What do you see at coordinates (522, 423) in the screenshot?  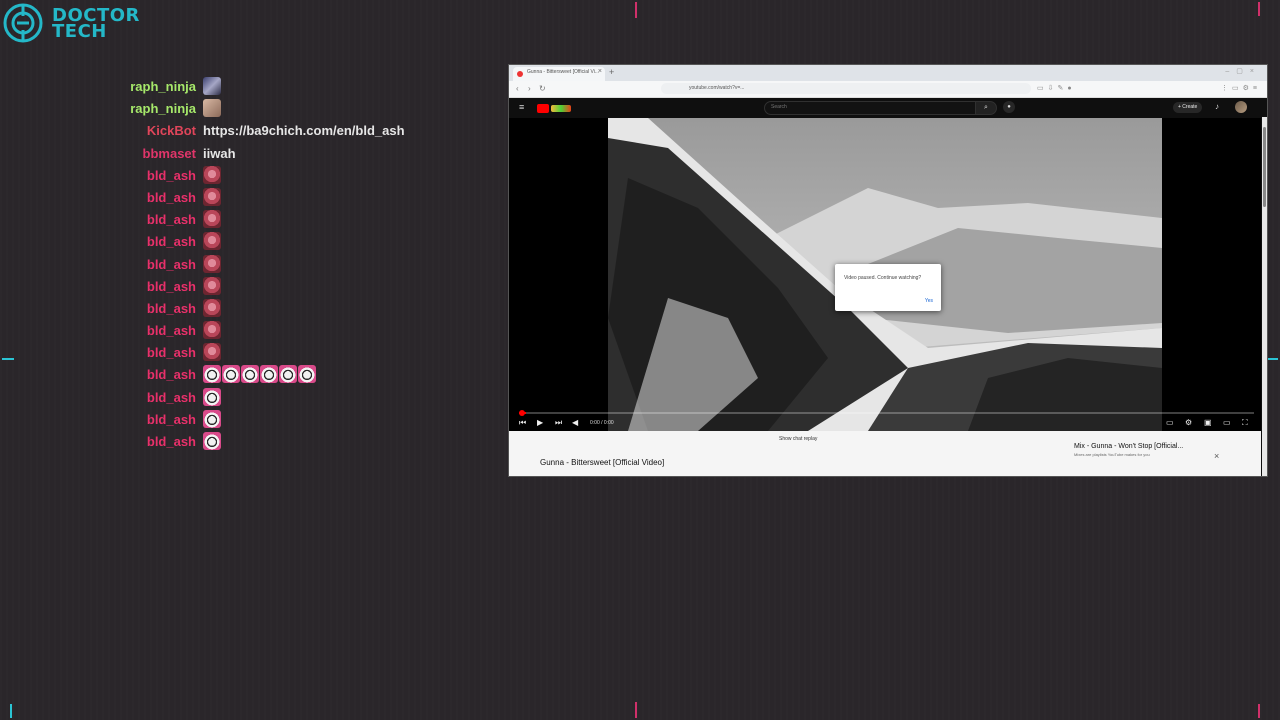 I see `previous-icon: ⏮` at bounding box center [522, 423].